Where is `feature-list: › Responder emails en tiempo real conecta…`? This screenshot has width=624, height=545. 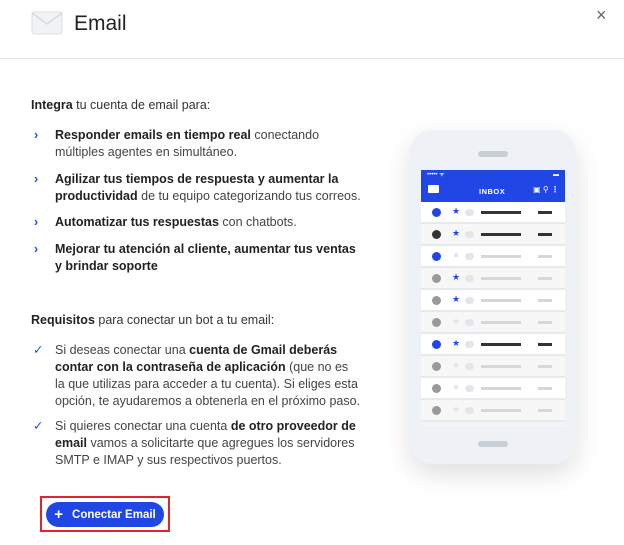
feature-list: › Responder emails en tiempo real conecta… is located at coordinates (196, 201).